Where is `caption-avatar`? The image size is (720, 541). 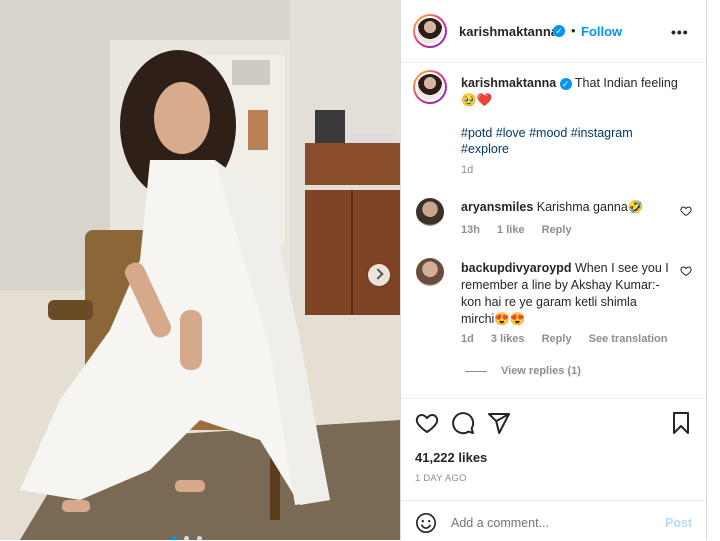
caption-avatar is located at coordinates (430, 87).